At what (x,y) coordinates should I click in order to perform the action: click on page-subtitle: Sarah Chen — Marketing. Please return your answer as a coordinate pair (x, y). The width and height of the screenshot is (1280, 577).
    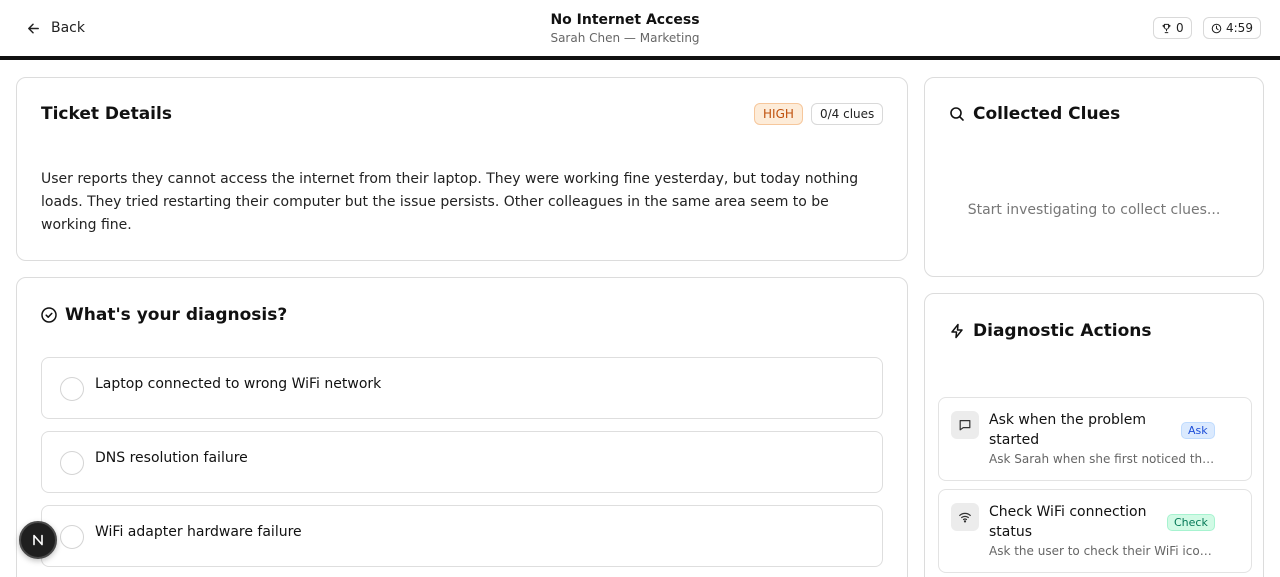
    Looking at the image, I should click on (625, 38).